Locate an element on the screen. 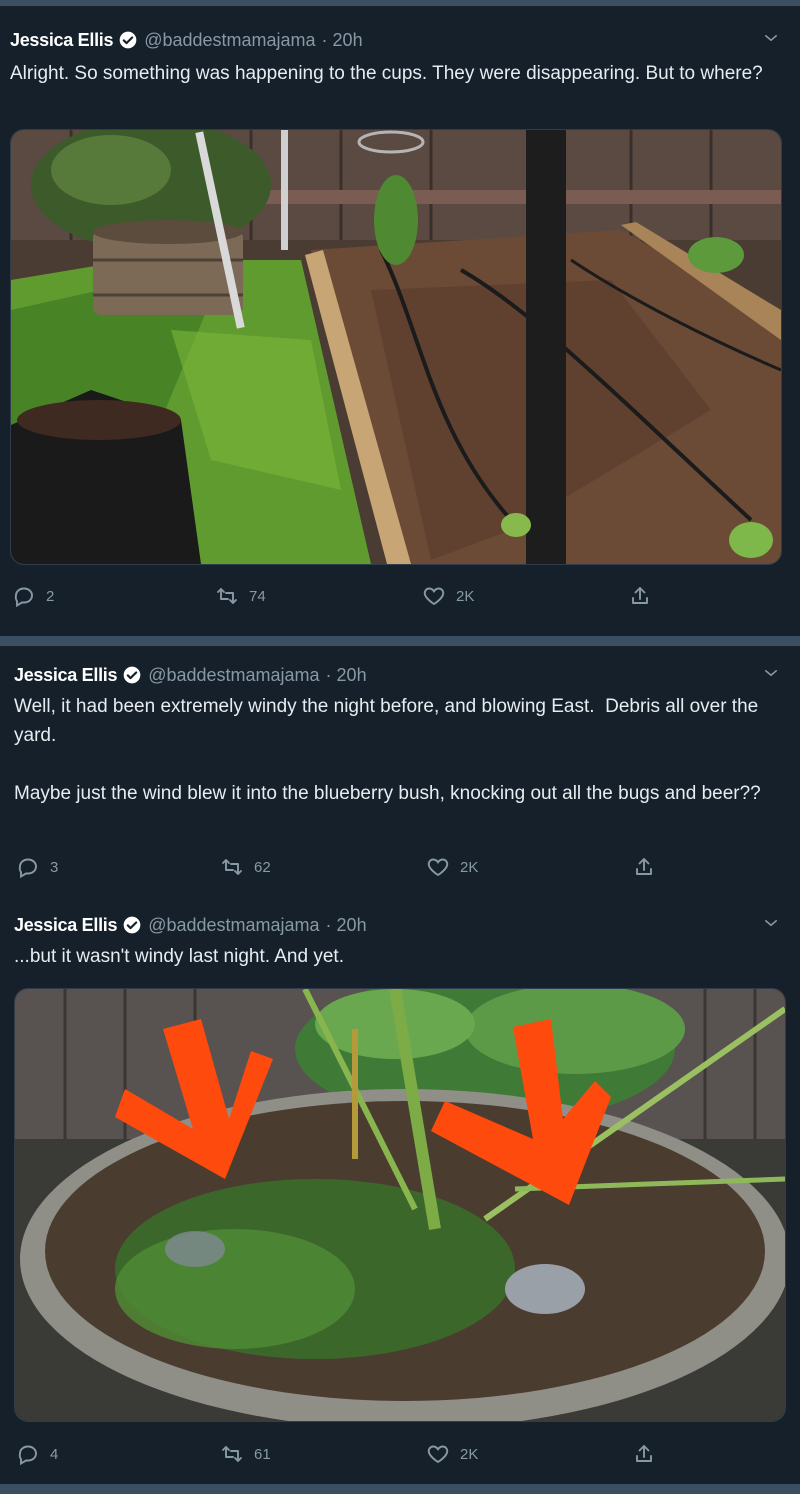 This screenshot has width=800, height=1494. tweet-actions: 3 62 2K is located at coordinates (400, 867).